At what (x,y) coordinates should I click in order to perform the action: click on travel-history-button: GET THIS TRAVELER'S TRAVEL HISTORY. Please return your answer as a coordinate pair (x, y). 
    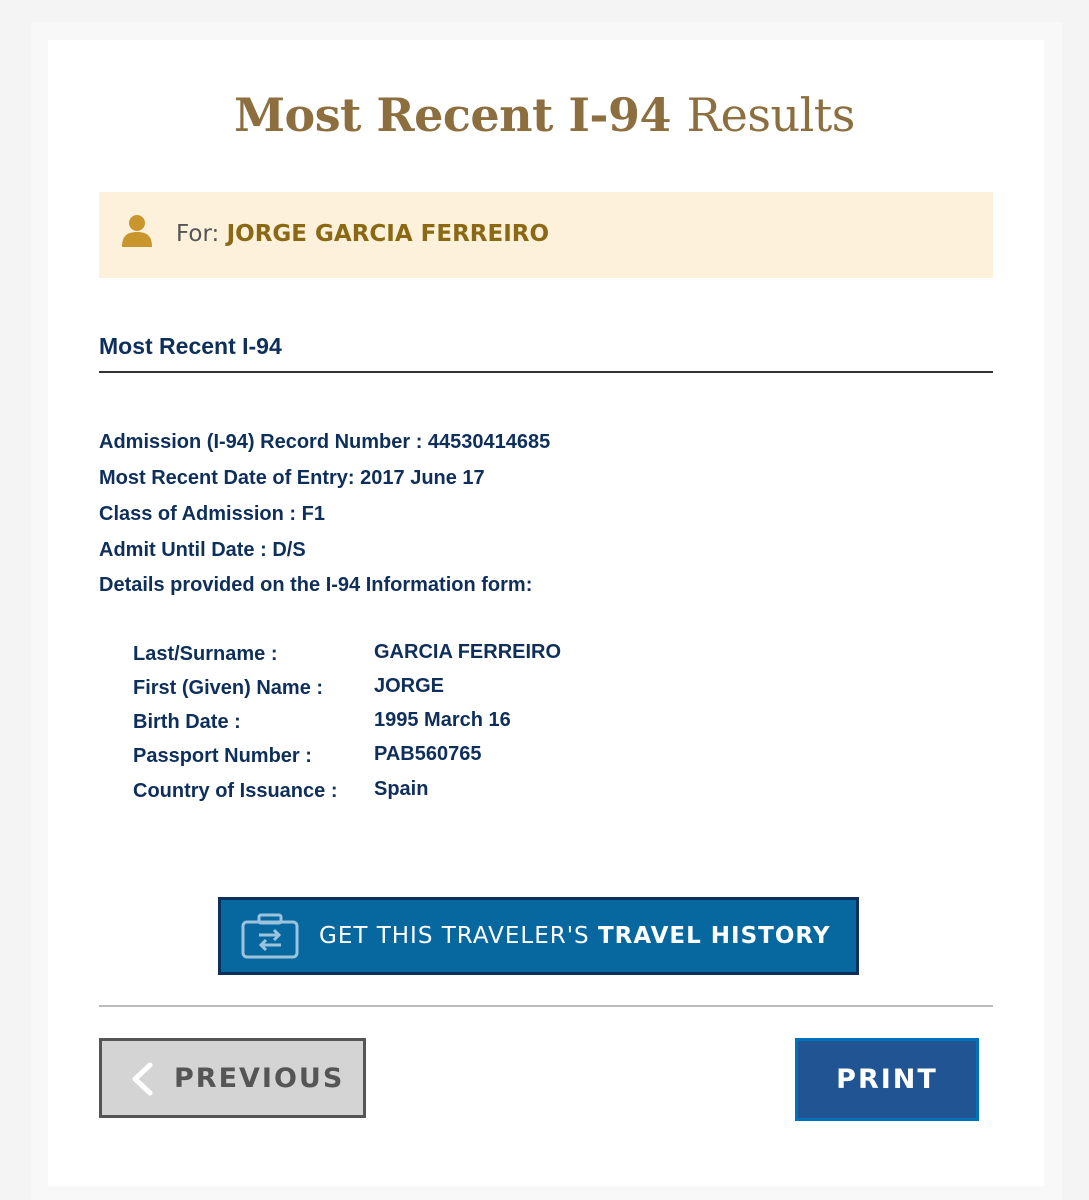
    Looking at the image, I should click on (538, 936).